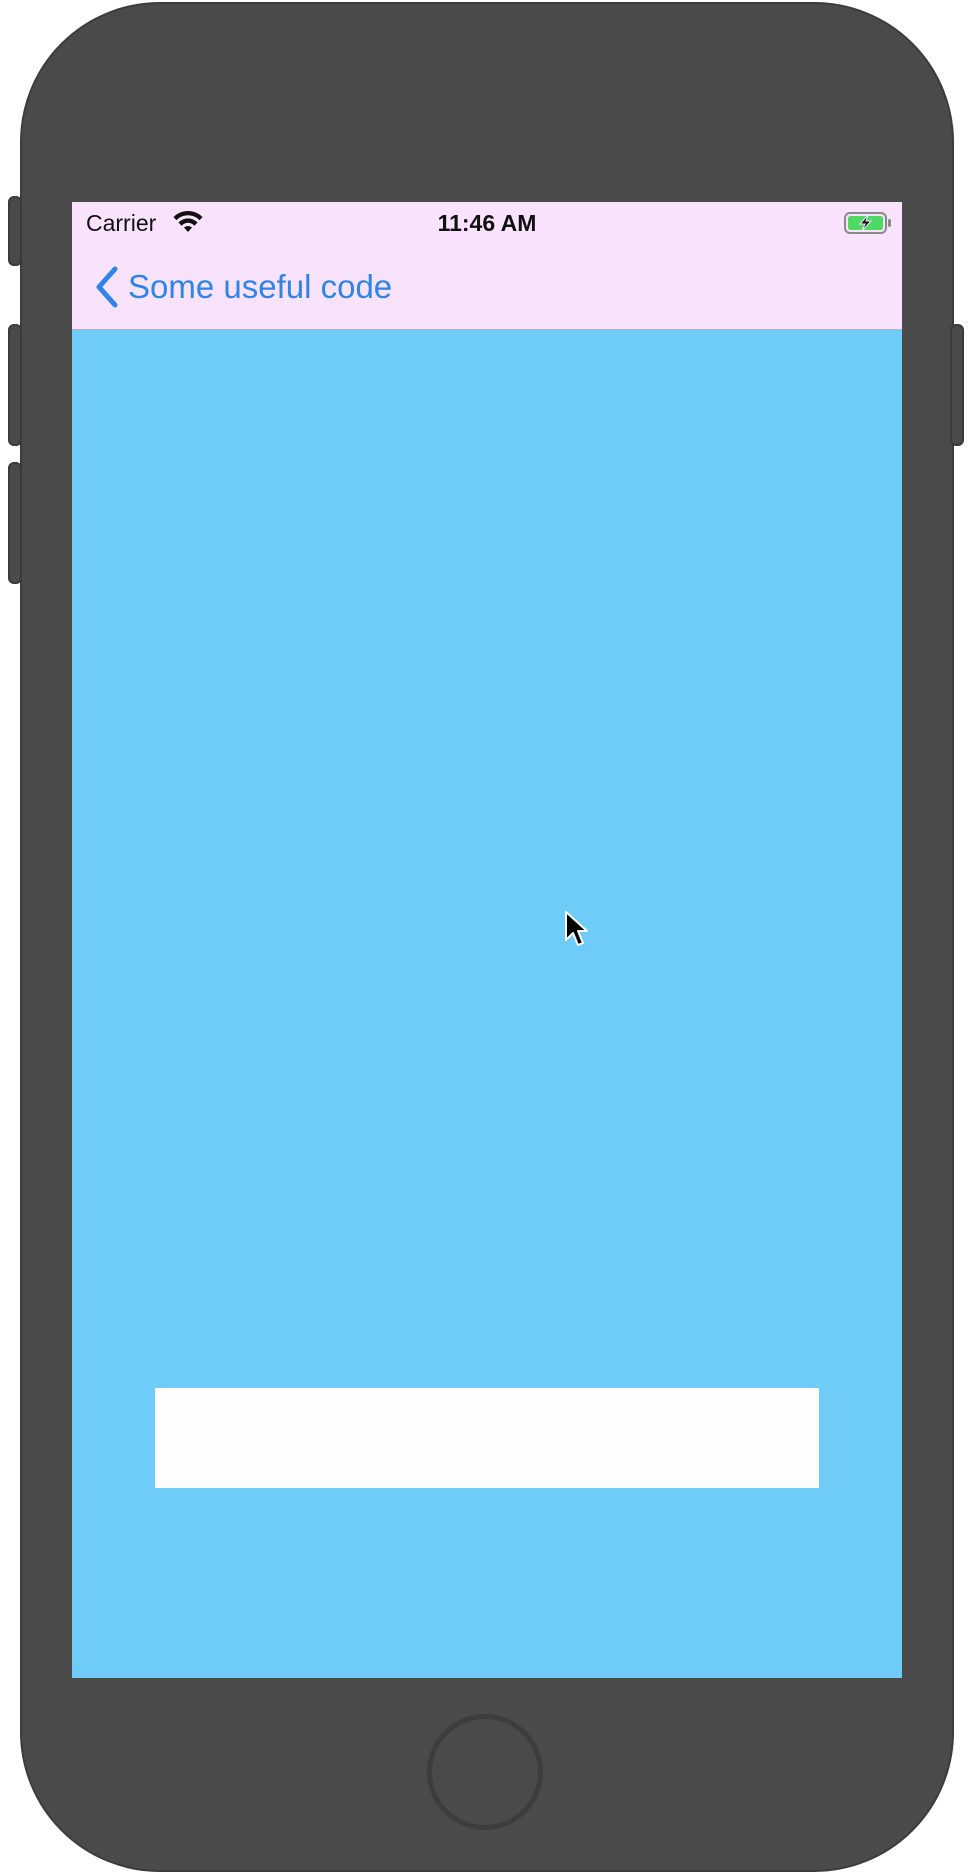  Describe the element at coordinates (487, 266) in the screenshot. I see `navigation-bar: Carrier 11:46 AM Some useful code` at that location.